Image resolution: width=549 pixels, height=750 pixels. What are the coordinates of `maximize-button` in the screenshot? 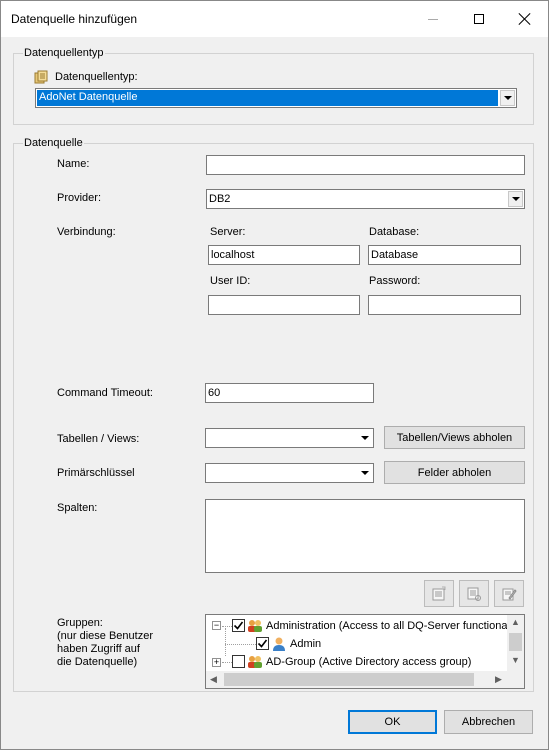 It's located at (479, 19).